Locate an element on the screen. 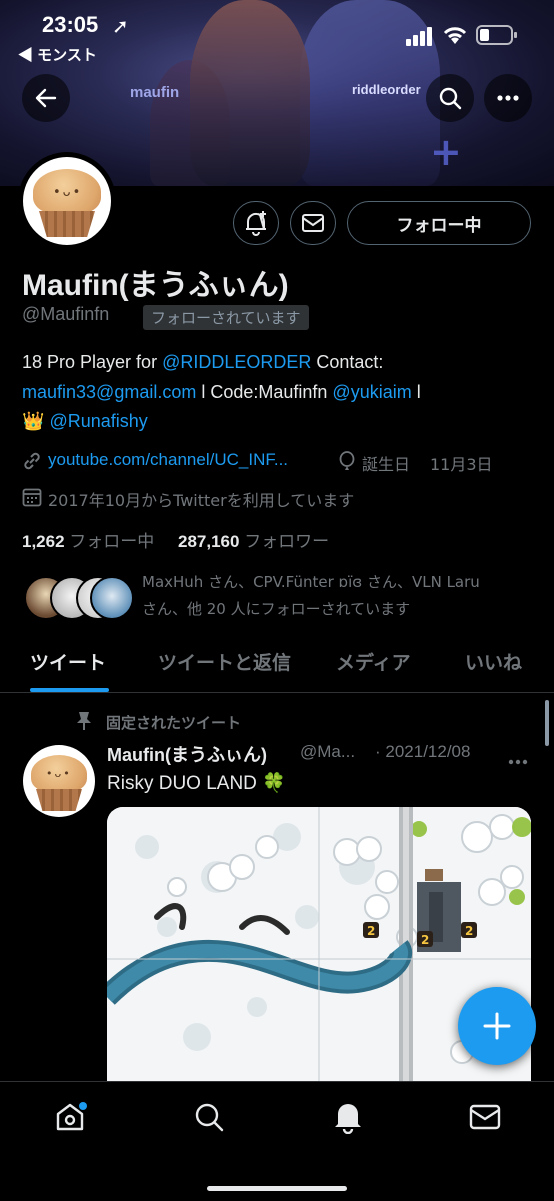 The height and width of the screenshot is (1201, 554). back-to-app-link: ◀ モンスト is located at coordinates (57, 54).